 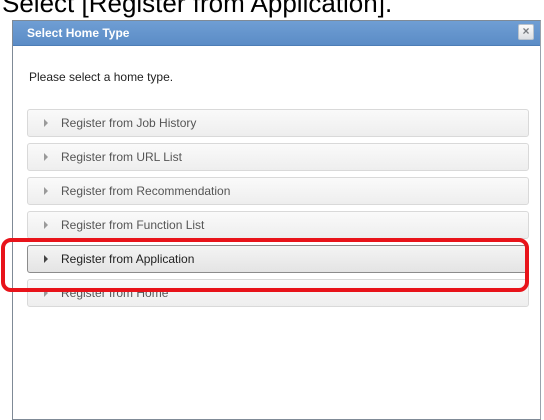 What do you see at coordinates (121, 157) in the screenshot?
I see `option-label: Register from URL List` at bounding box center [121, 157].